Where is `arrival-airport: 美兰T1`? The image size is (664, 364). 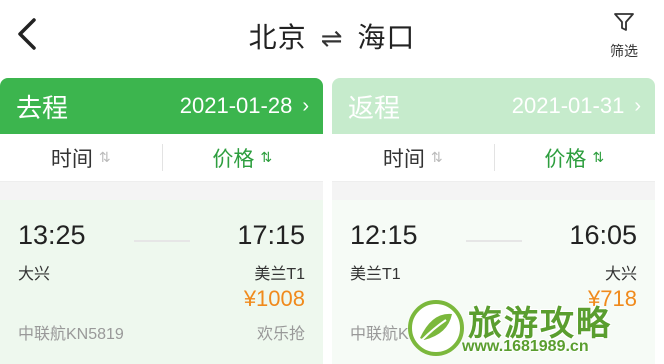
arrival-airport: 美兰T1 is located at coordinates (279, 274).